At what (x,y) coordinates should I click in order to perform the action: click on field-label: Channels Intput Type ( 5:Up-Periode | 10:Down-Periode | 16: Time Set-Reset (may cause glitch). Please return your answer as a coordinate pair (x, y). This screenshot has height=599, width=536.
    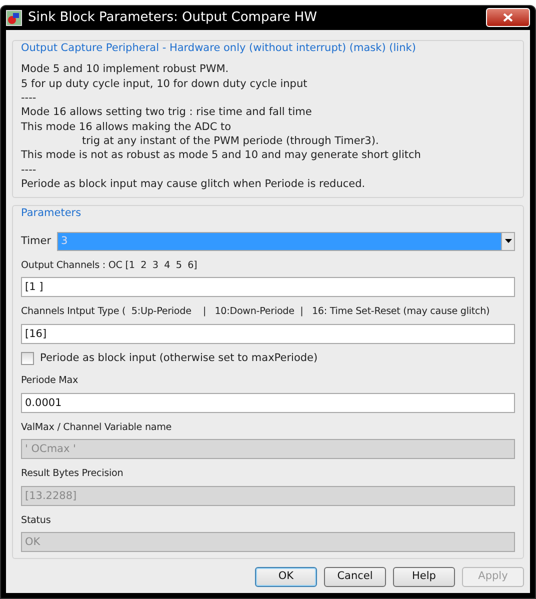
    Looking at the image, I should click on (256, 312).